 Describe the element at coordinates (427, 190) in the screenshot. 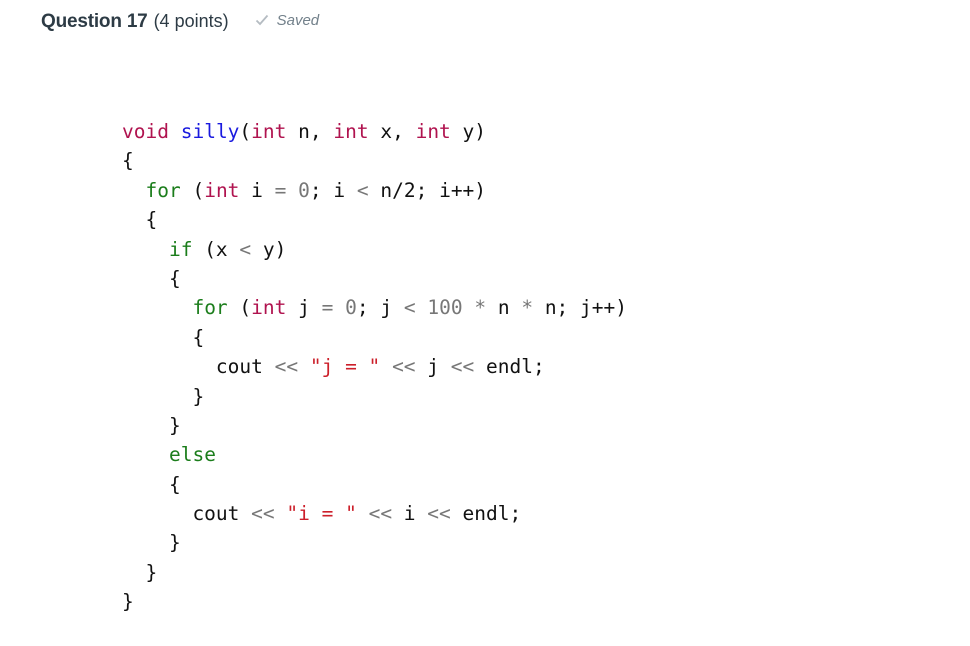

I see `code-token: n/2; i++)` at that location.